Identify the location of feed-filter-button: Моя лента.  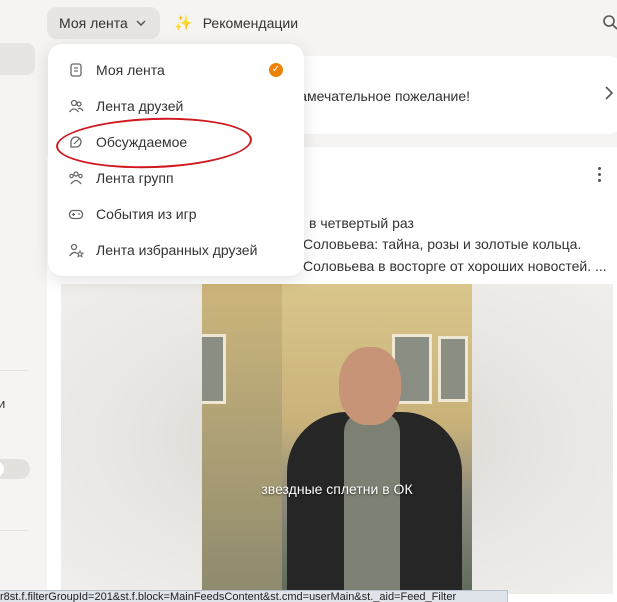
(103, 23).